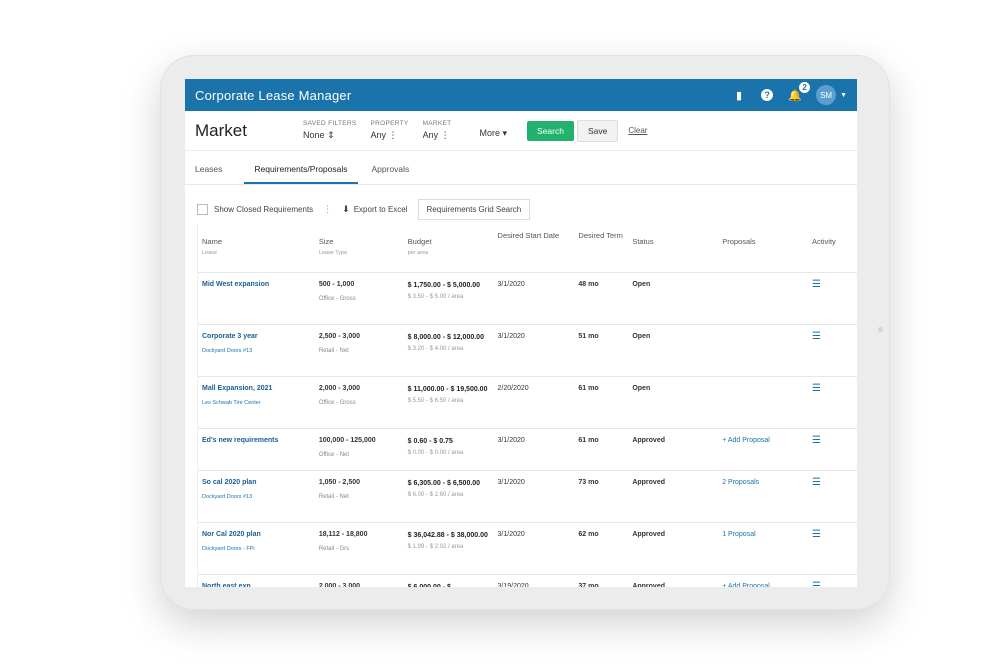  What do you see at coordinates (435, 297) in the screenshot?
I see `budget-per-area: $ 3.50 - $ 5.00 / area` at bounding box center [435, 297].